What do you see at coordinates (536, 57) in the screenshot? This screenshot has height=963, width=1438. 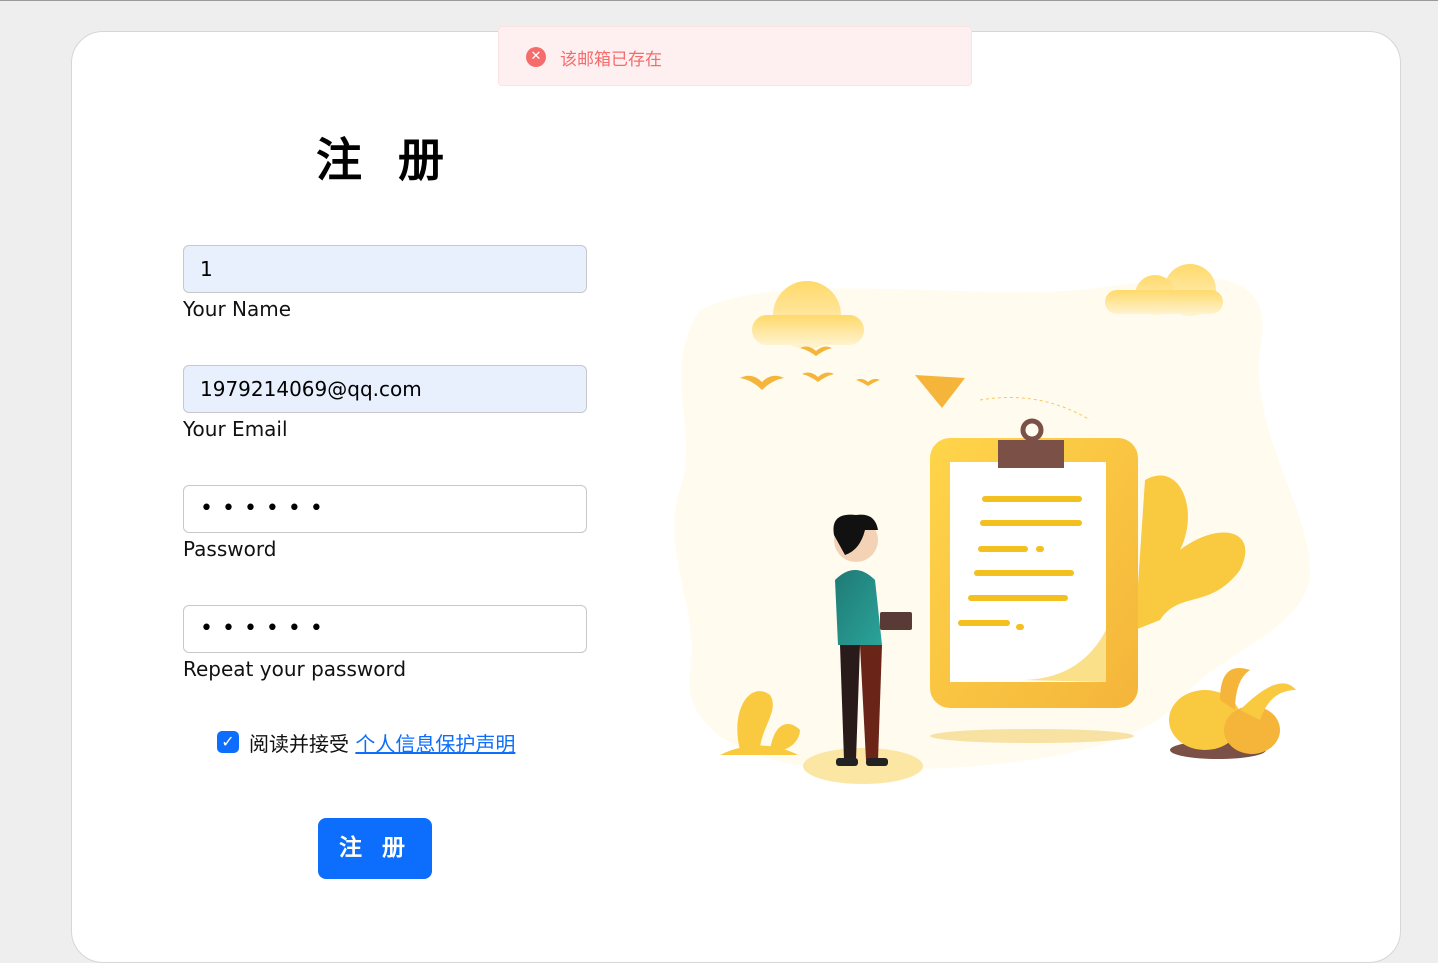 I see `error-circle-icon: ✕` at bounding box center [536, 57].